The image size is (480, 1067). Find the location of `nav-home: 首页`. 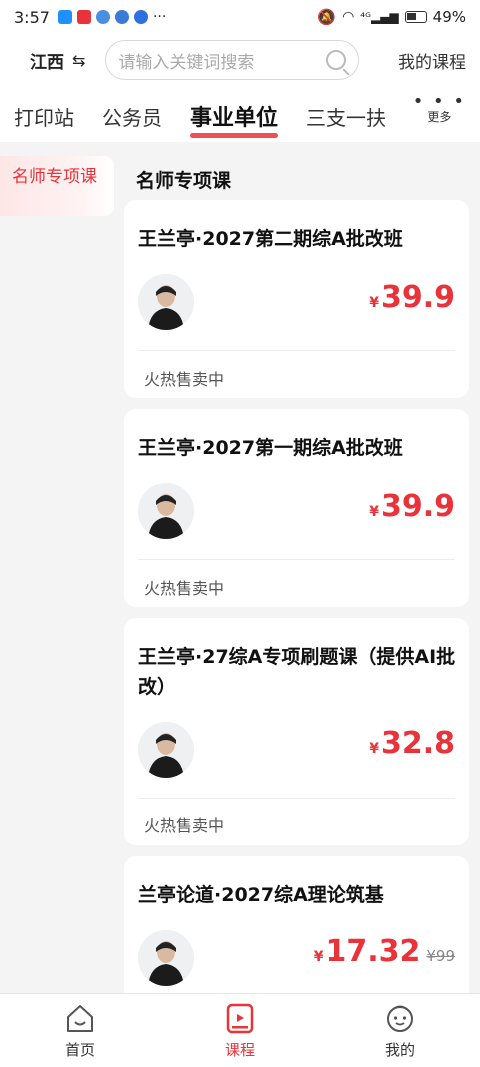

nav-home: 首页 is located at coordinates (80, 1030).